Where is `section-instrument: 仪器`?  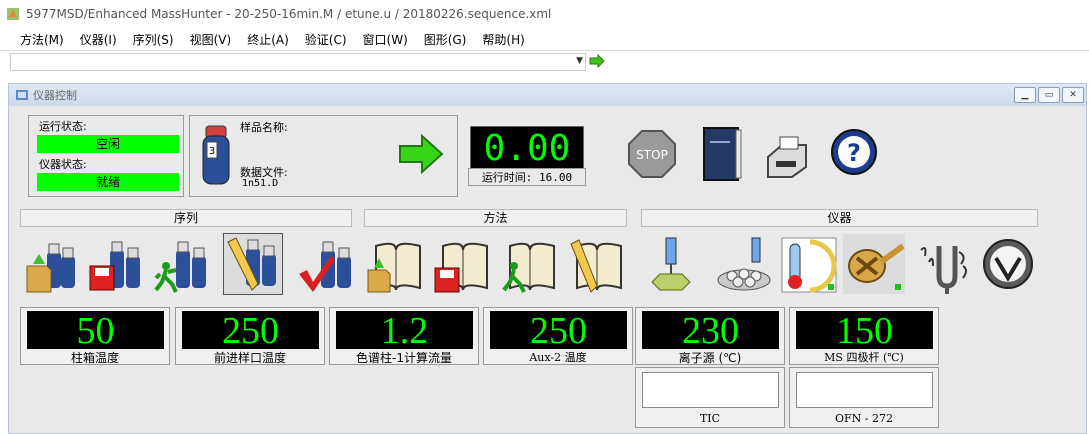 section-instrument: 仪器 is located at coordinates (839, 218).